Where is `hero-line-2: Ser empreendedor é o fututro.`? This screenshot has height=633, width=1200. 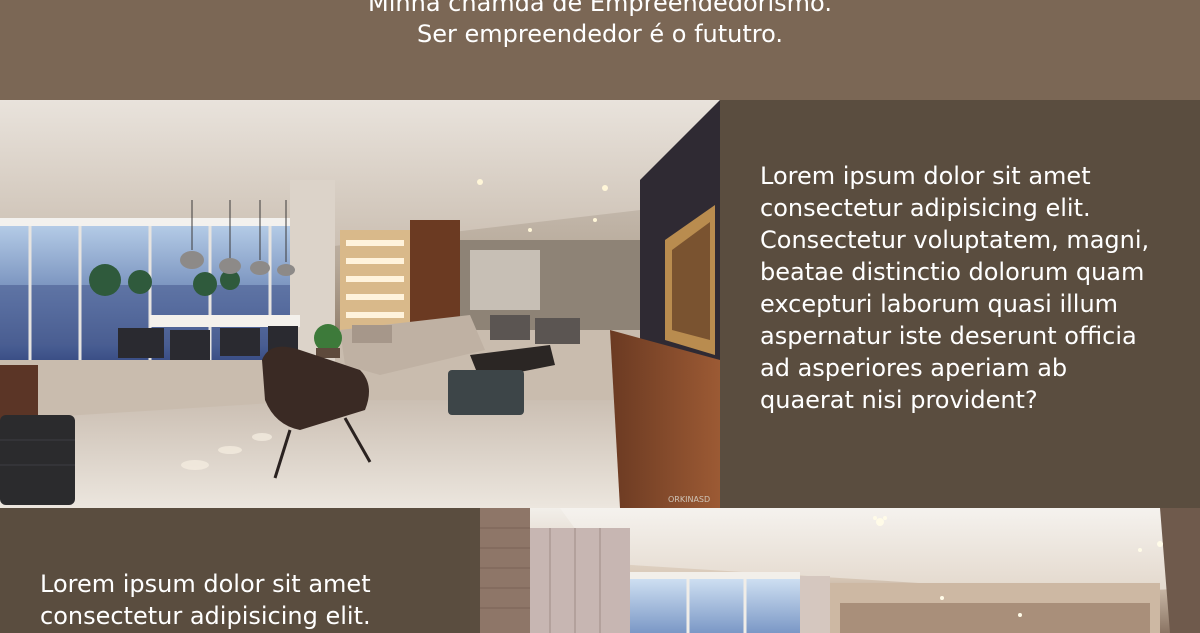 hero-line-2: Ser empreendedor é o fututro. is located at coordinates (600, 34).